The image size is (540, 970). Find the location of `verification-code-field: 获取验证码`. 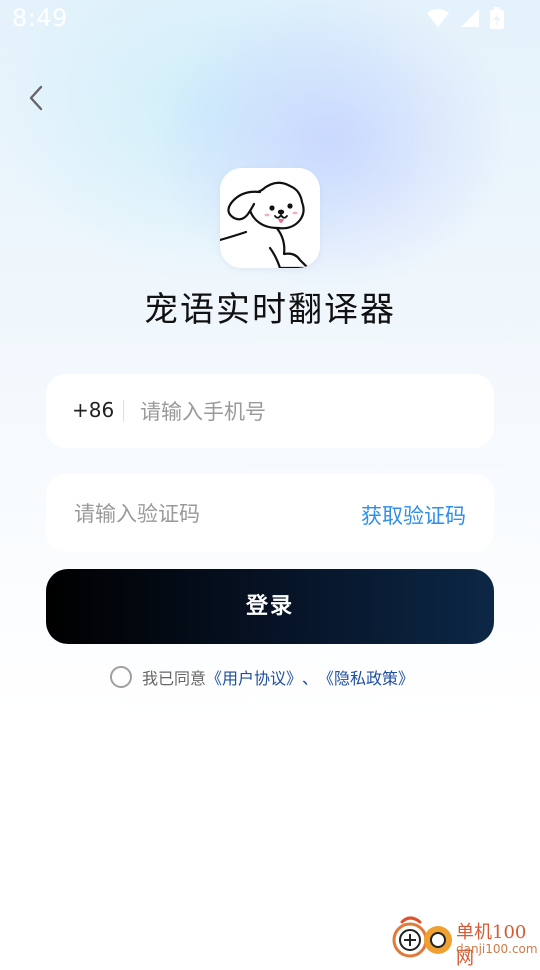

verification-code-field: 获取验证码 is located at coordinates (270, 513).